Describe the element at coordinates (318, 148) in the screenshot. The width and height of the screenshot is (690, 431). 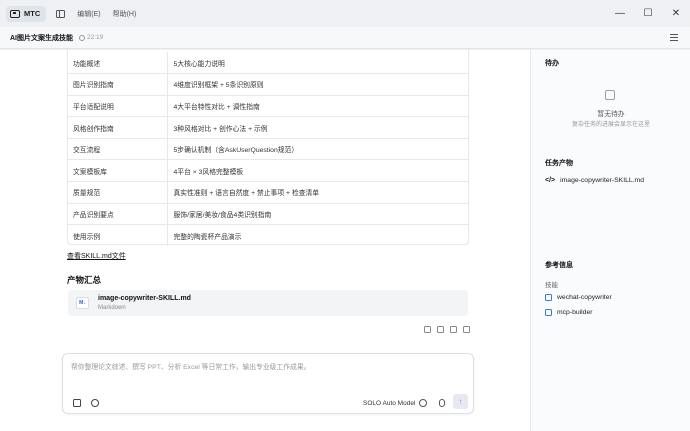
I see `table-cell-value: 5步确认机制（含AskUserQuestion规范）` at that location.